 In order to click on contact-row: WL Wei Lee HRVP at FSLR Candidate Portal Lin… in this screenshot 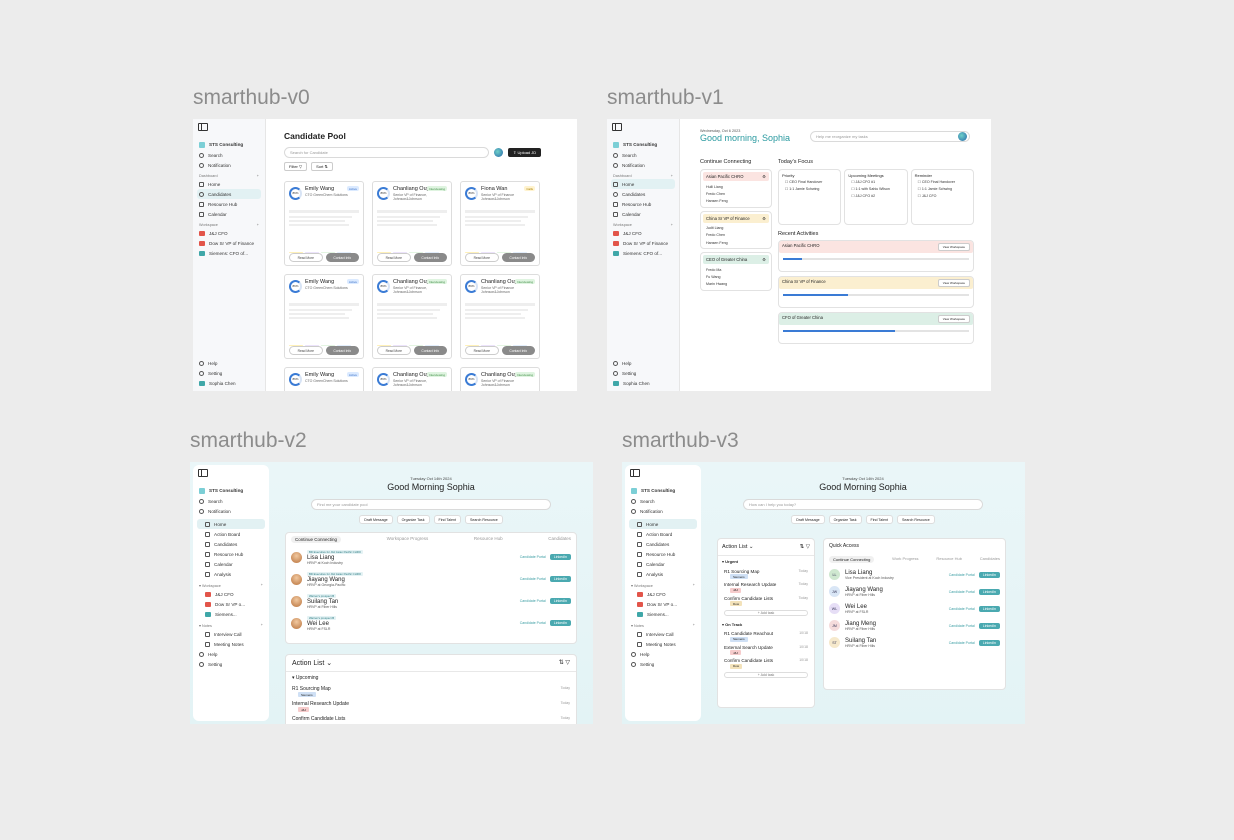, I will do `click(914, 608)`.